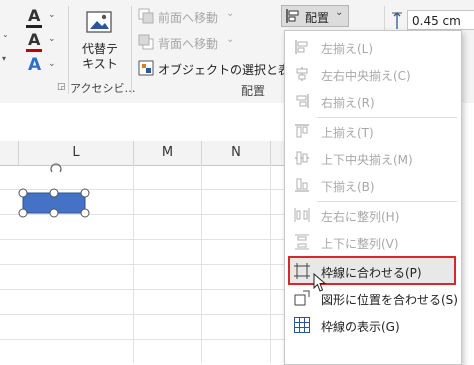 The height and width of the screenshot is (365, 474). What do you see at coordinates (146, 16) in the screenshot?
I see `bring-forward-icon` at bounding box center [146, 16].